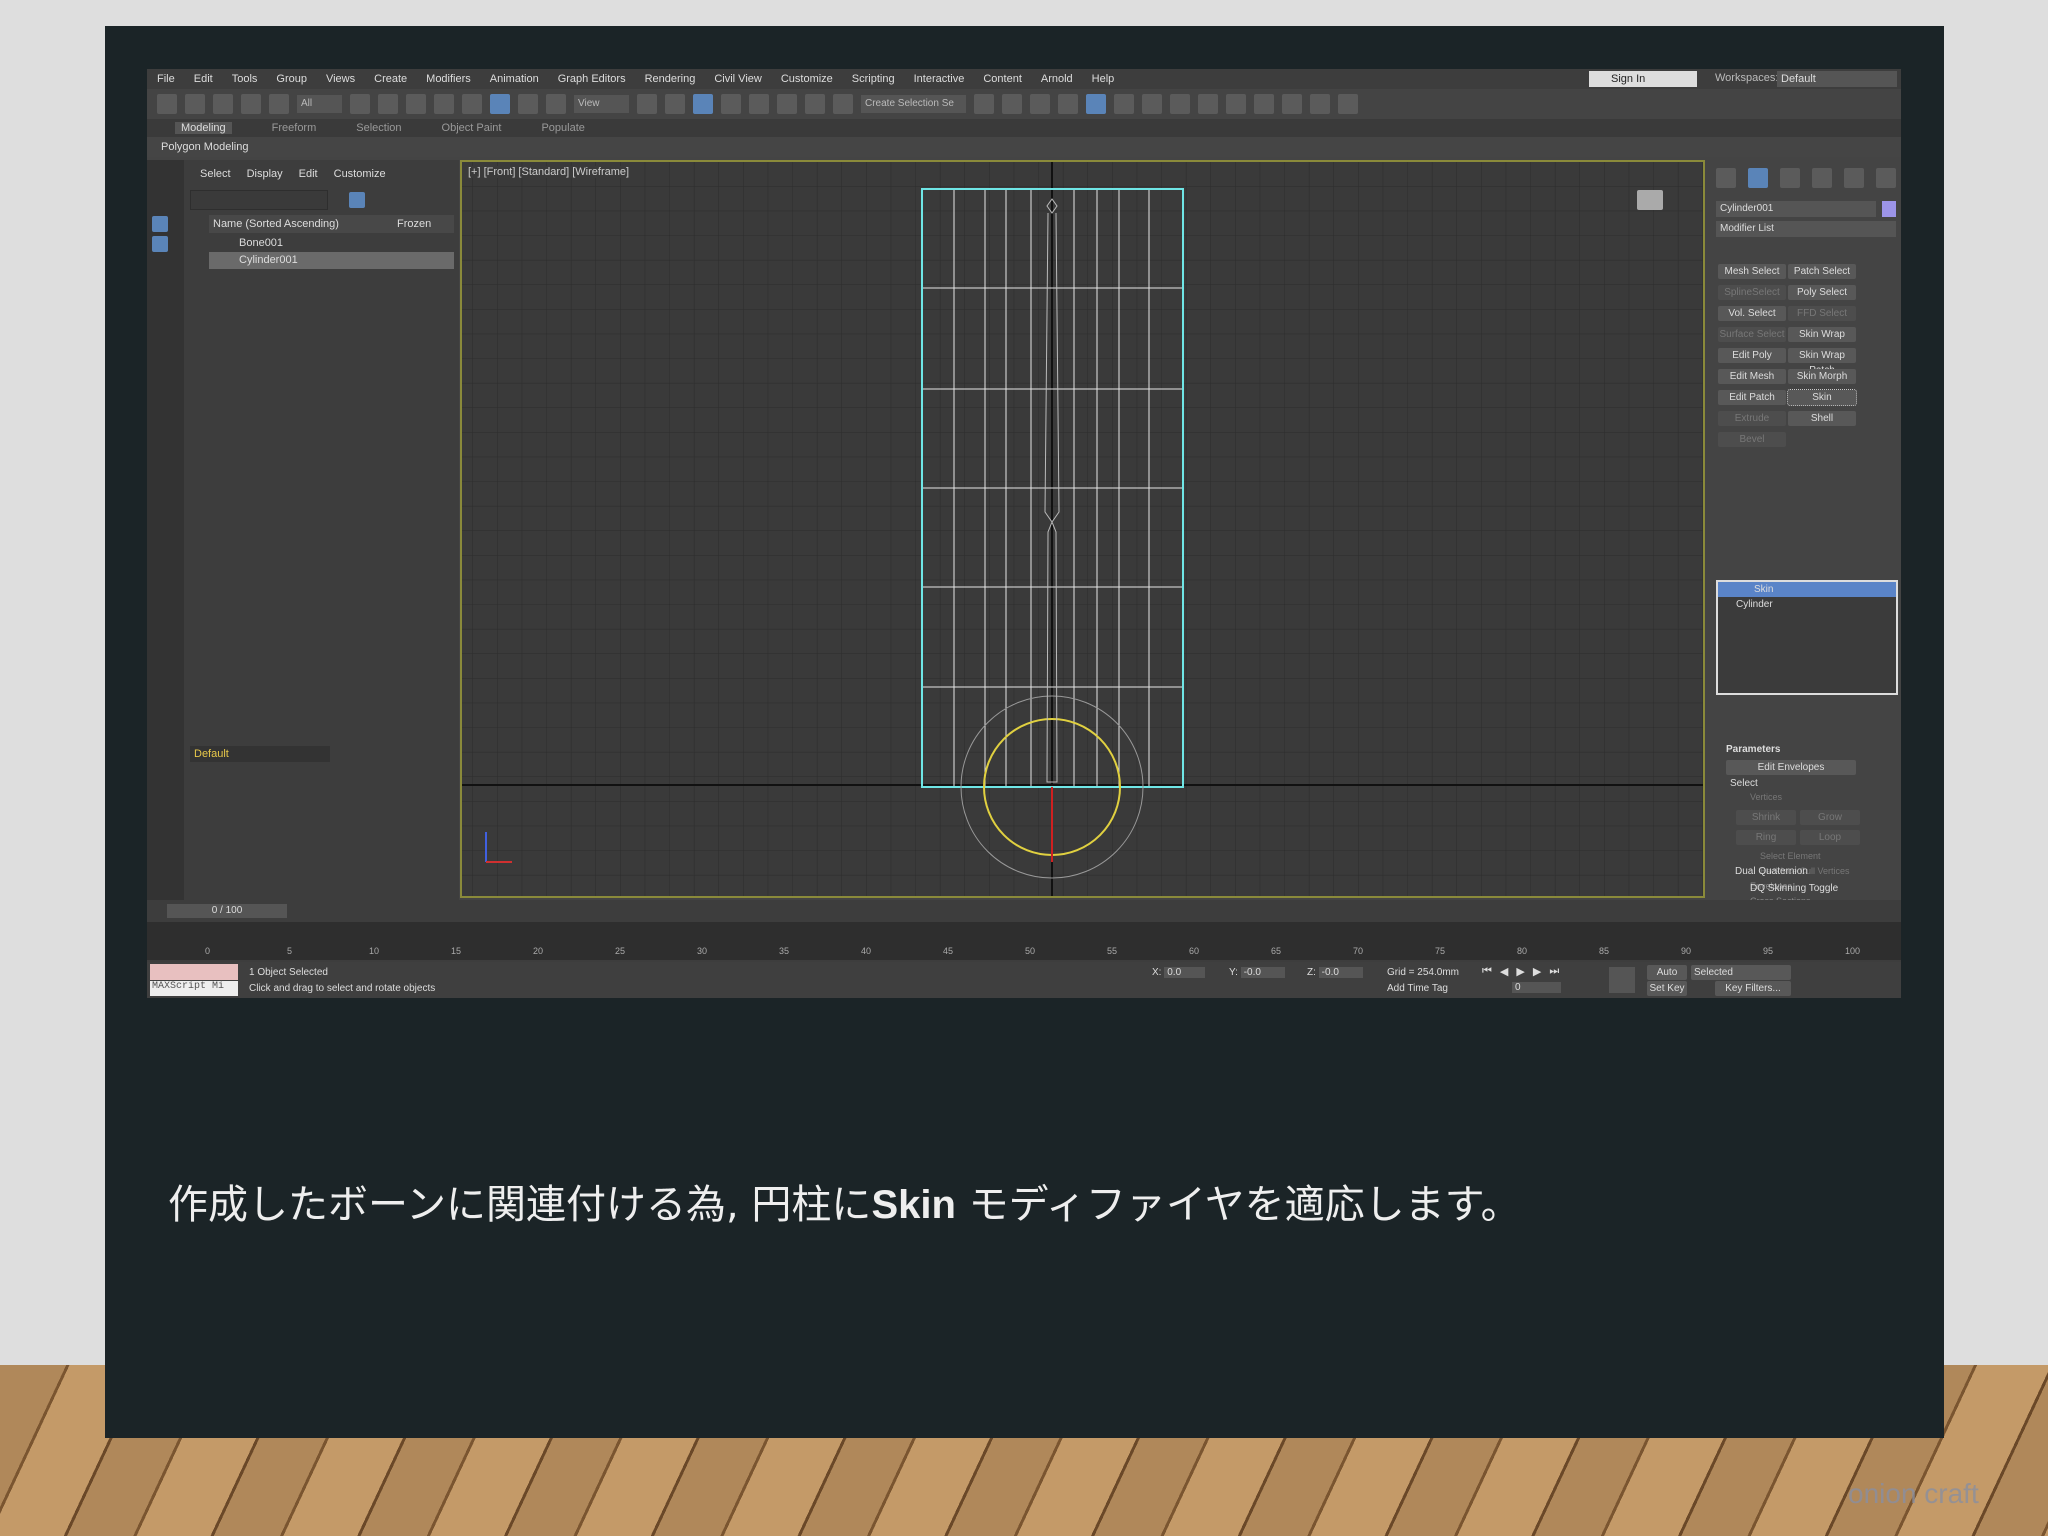 This screenshot has width=2048, height=1536. Describe the element at coordinates (160, 224) in the screenshot. I see `display-geometry-icon` at that location.